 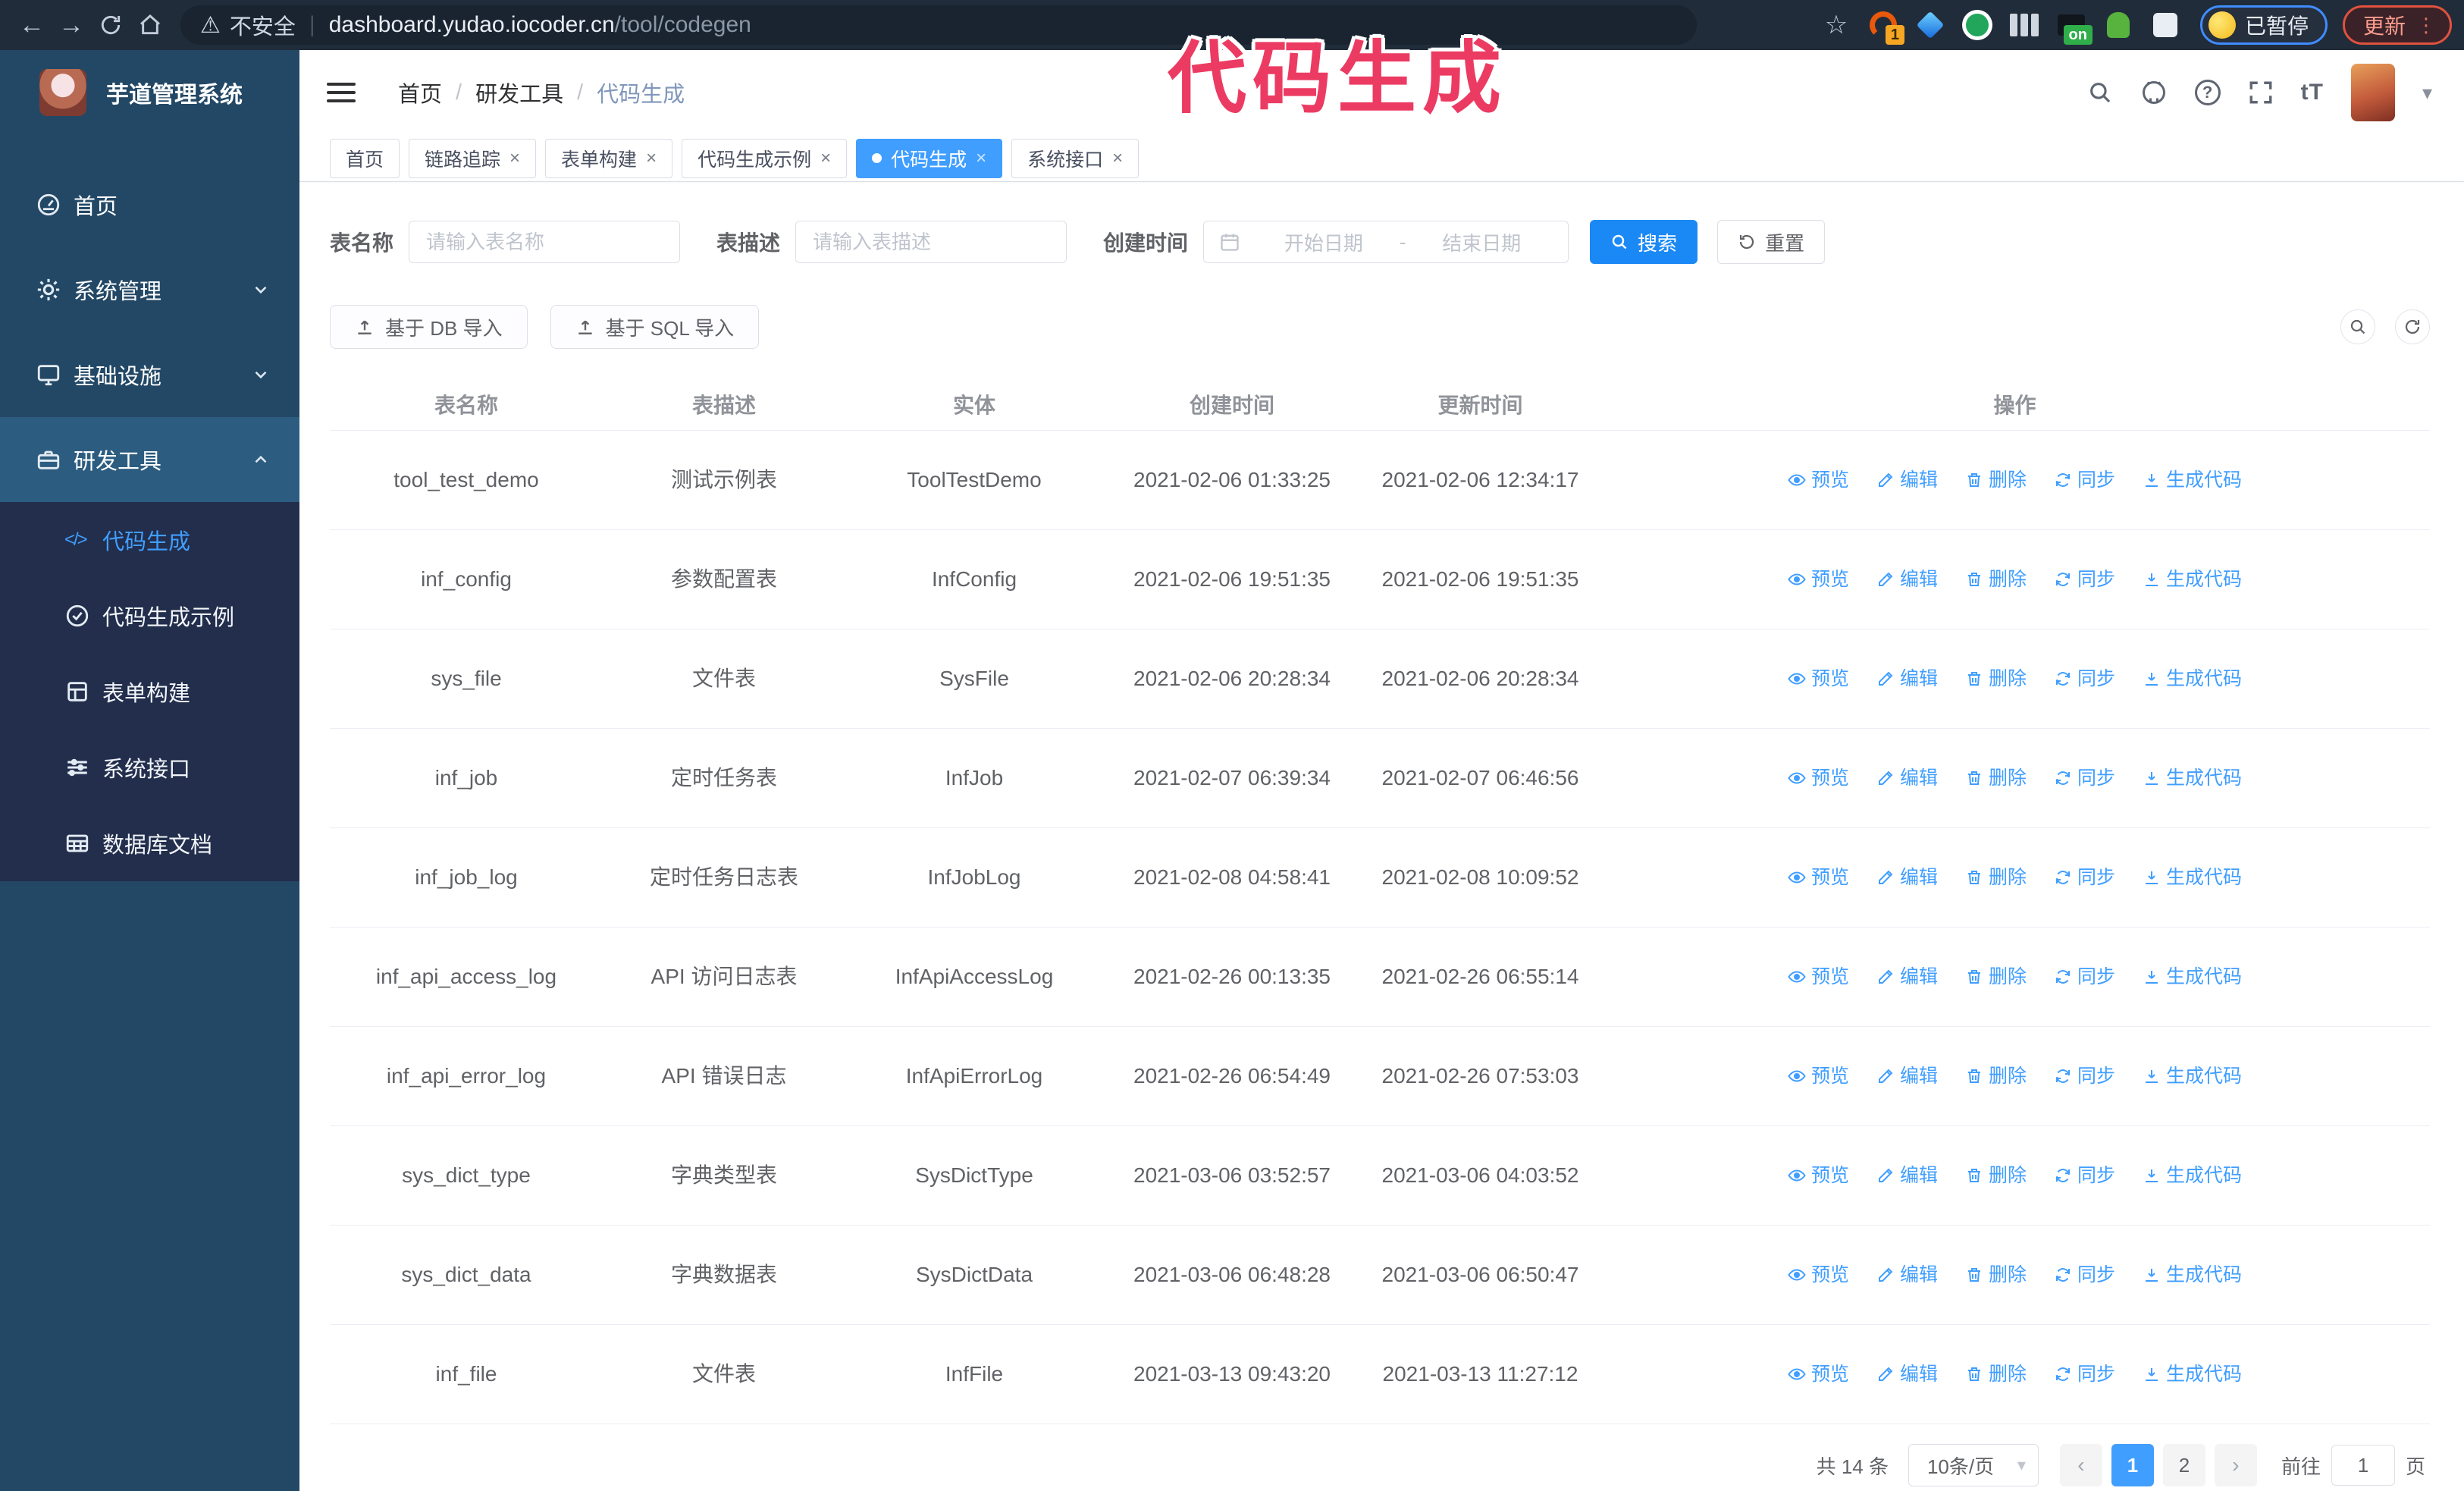 I want to click on browser-forward-button: →, so click(x=72, y=25).